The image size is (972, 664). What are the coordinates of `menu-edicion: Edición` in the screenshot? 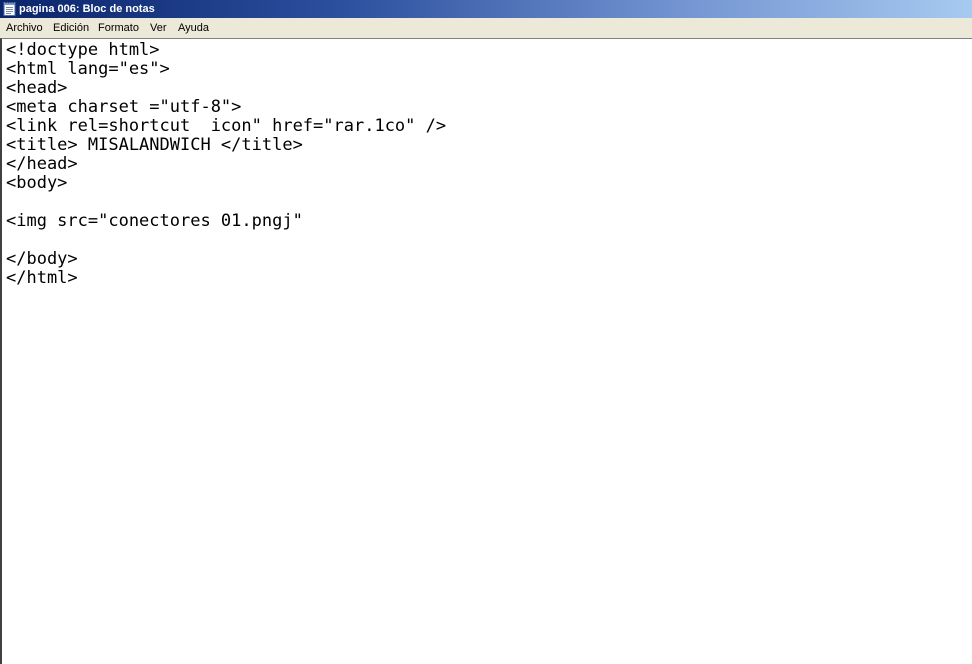 It's located at (71, 28).